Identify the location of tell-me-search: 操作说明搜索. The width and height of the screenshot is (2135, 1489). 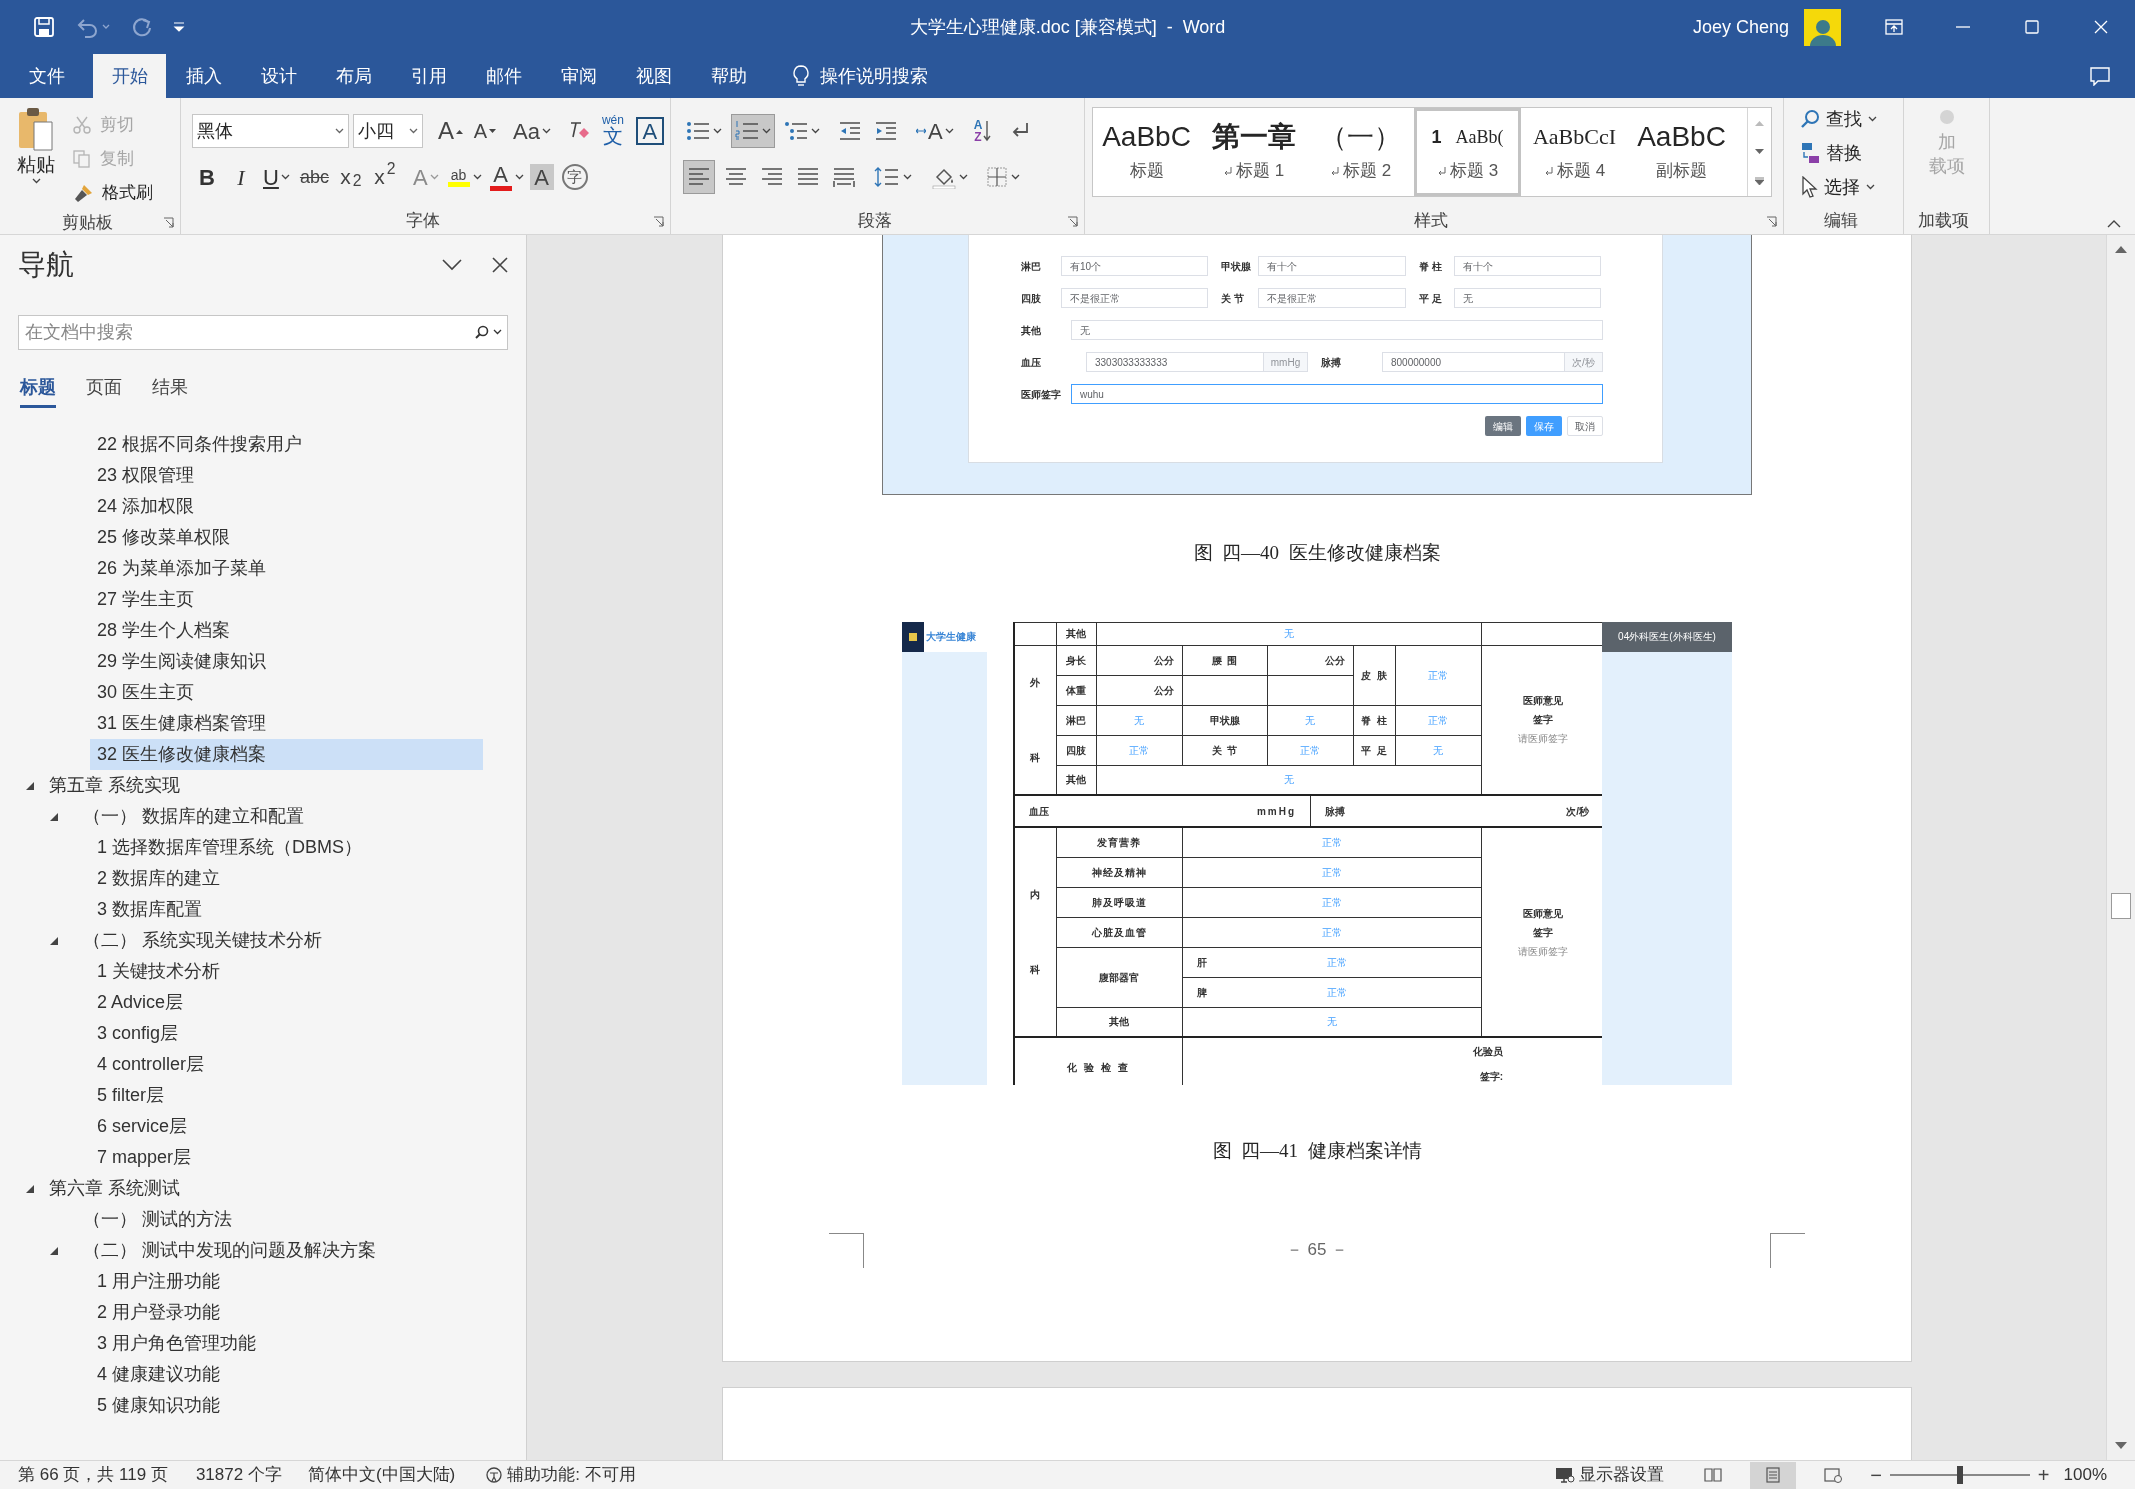
(860, 76).